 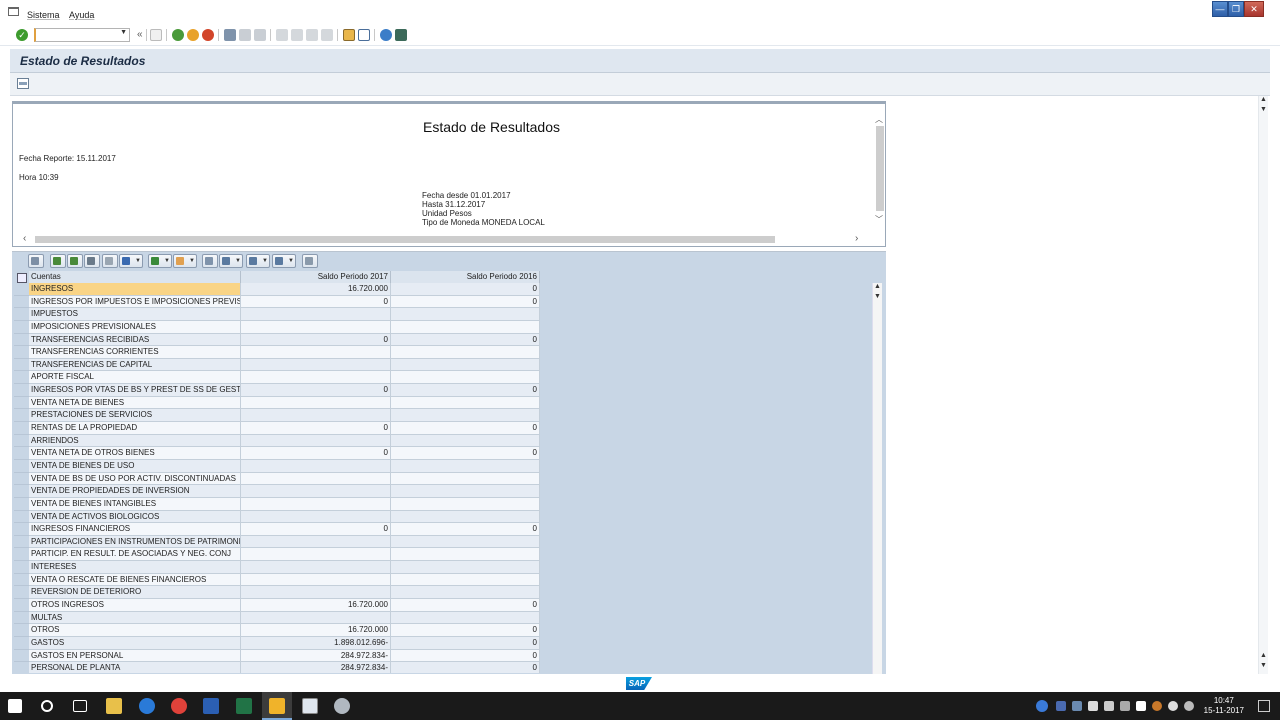 I want to click on table-cell: PERSONAL DE PLANTA, so click(x=135, y=667).